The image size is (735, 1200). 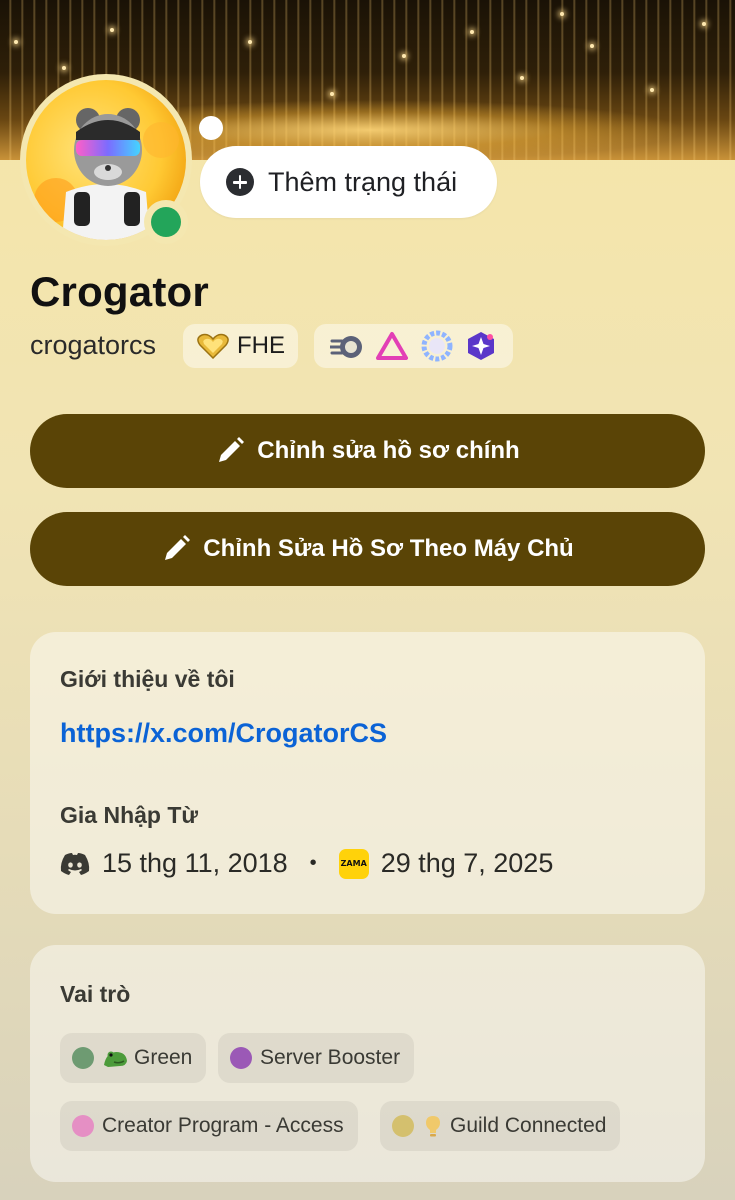 I want to click on about-me-title: Giới thiệu về tôi, so click(x=147, y=679).